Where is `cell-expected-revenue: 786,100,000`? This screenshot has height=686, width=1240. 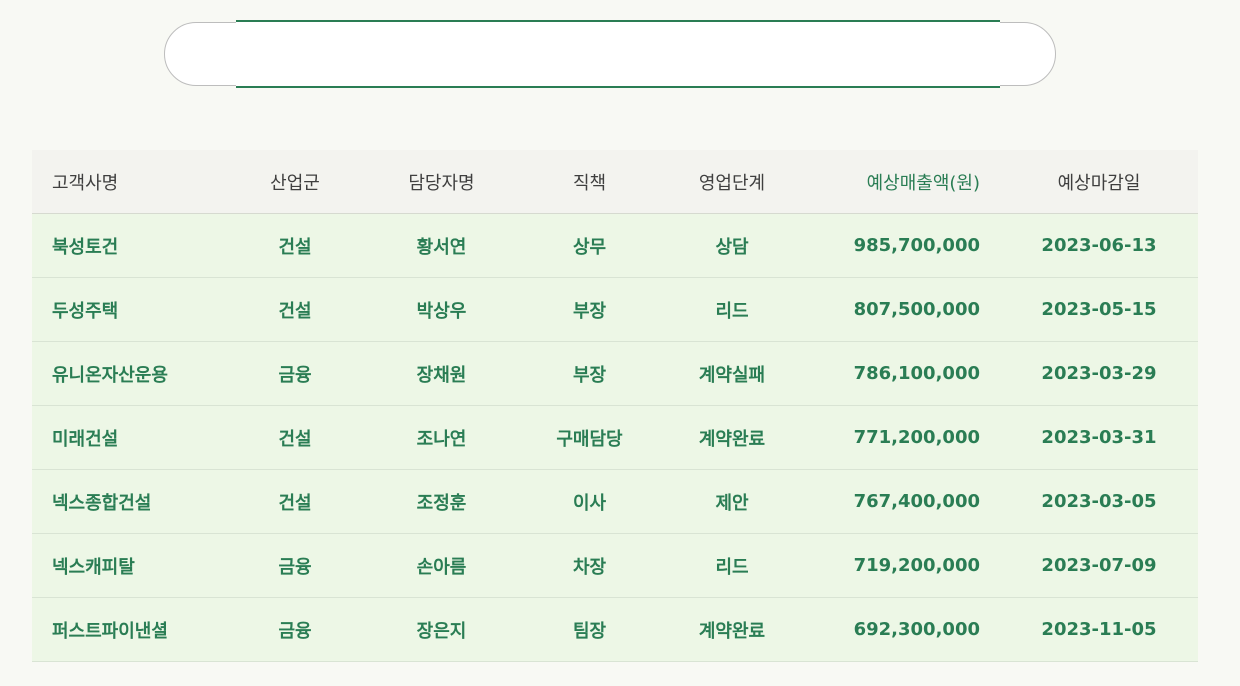
cell-expected-revenue: 786,100,000 is located at coordinates (916, 373).